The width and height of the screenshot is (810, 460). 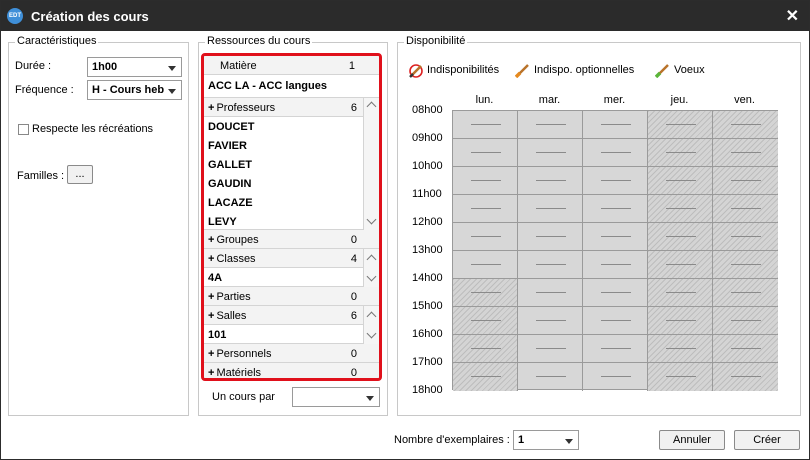 I want to click on indisponibilites-tool: Indisponibilités, so click(x=453, y=70).